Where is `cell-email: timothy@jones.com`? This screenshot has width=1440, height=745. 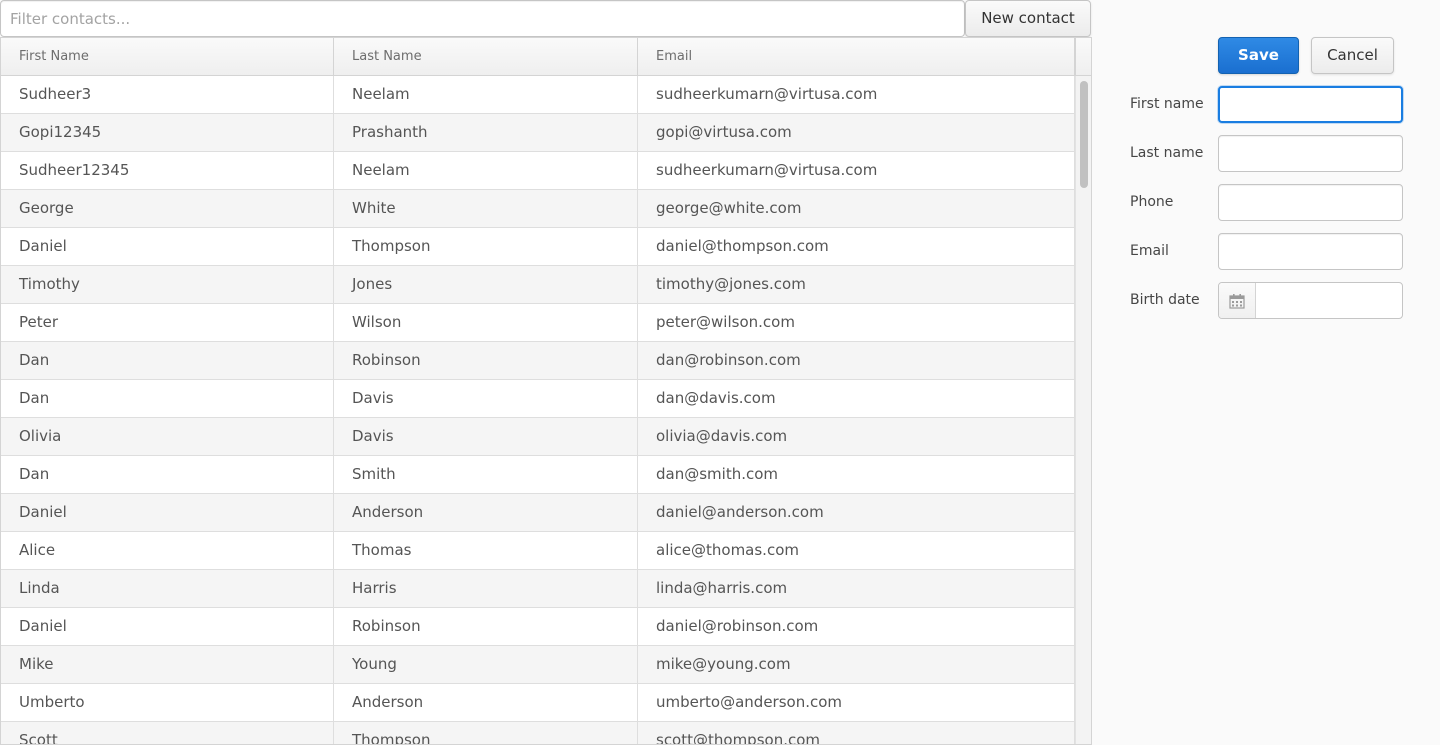
cell-email: timothy@jones.com is located at coordinates (856, 284).